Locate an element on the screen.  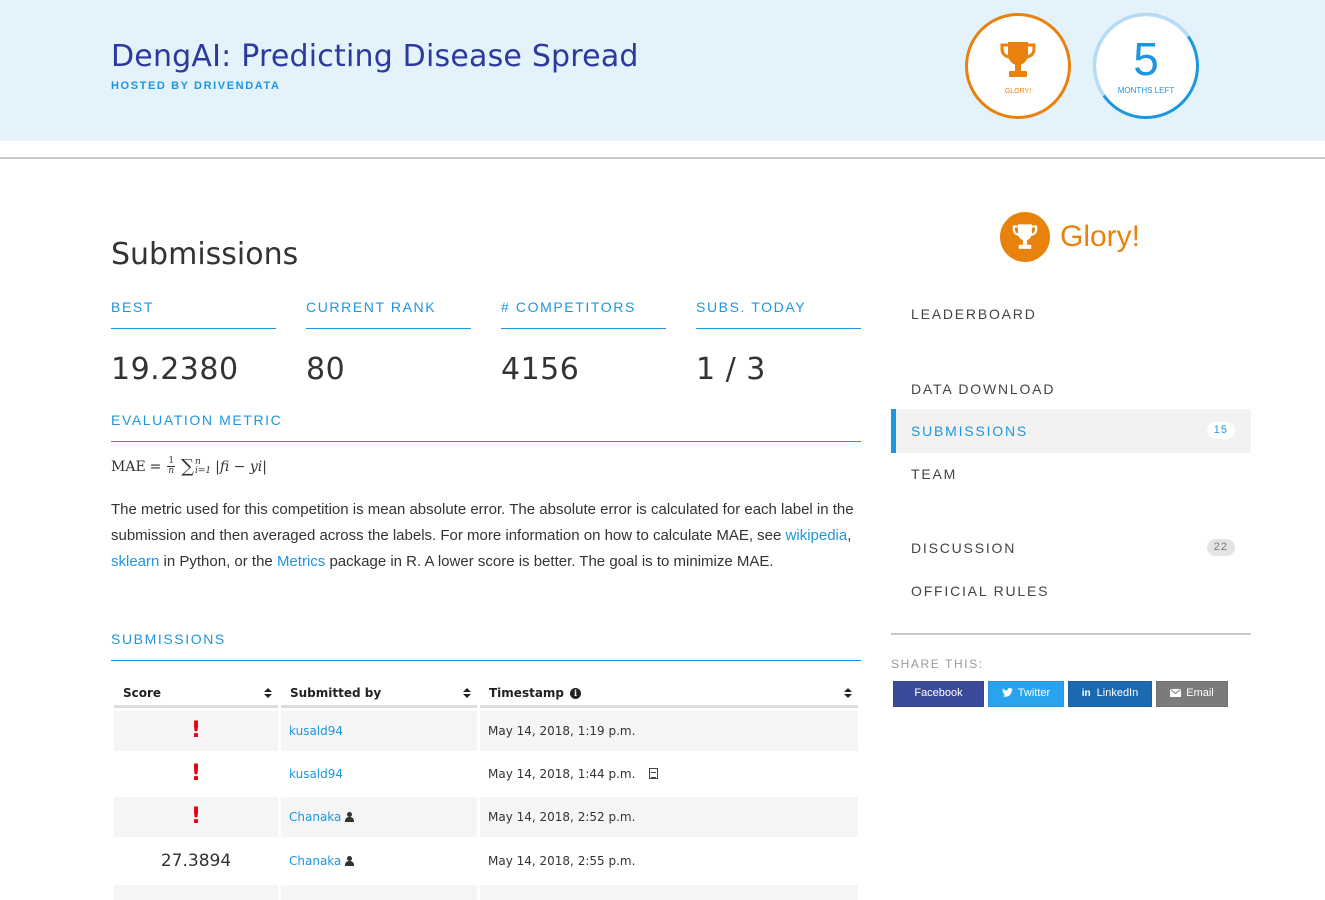
metrics-package-link: Metrics is located at coordinates (301, 561).